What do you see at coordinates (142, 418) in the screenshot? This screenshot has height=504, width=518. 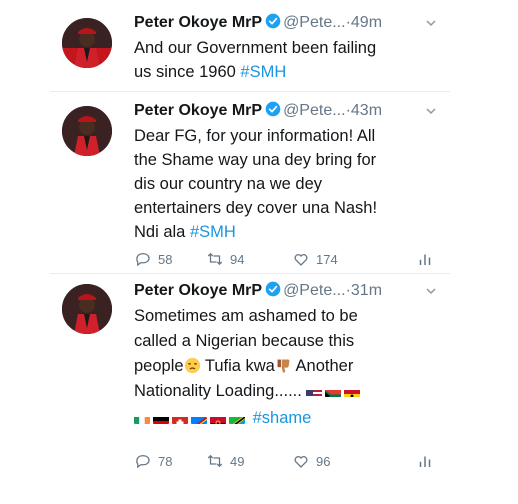 I see `flag-ireland-icon` at bounding box center [142, 418].